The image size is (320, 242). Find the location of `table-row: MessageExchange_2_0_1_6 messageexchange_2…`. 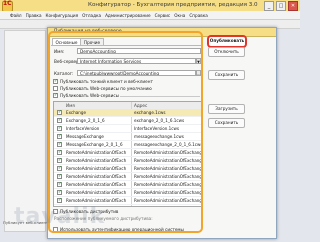

table-row: MessageExchange_2_0_1_6 messageexchange_2… is located at coordinates (128, 145).